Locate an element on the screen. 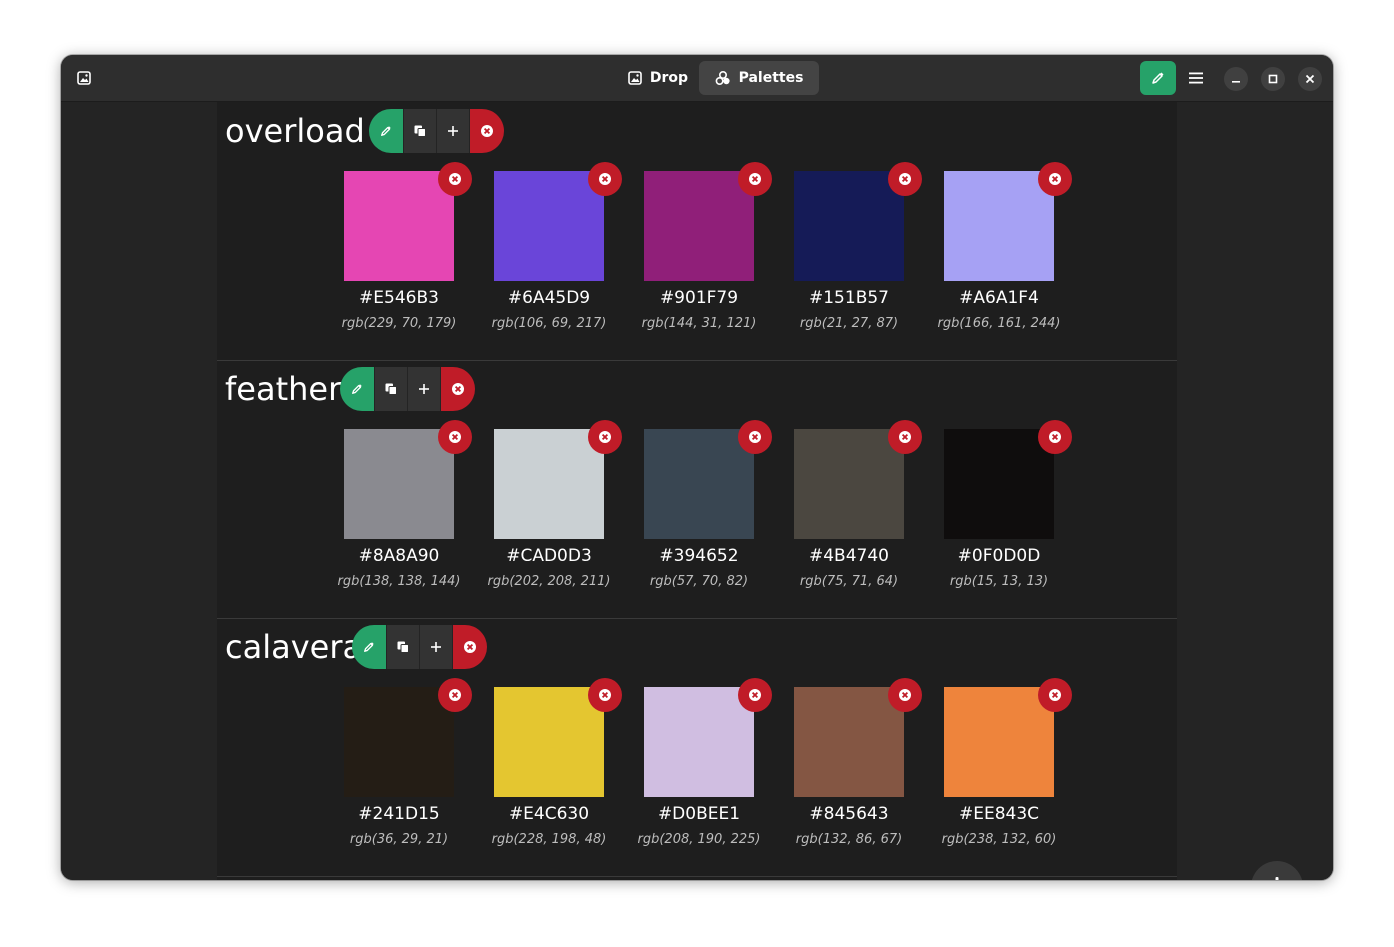 The width and height of the screenshot is (1394, 947). color-hex-label: #EE843C is located at coordinates (999, 814).